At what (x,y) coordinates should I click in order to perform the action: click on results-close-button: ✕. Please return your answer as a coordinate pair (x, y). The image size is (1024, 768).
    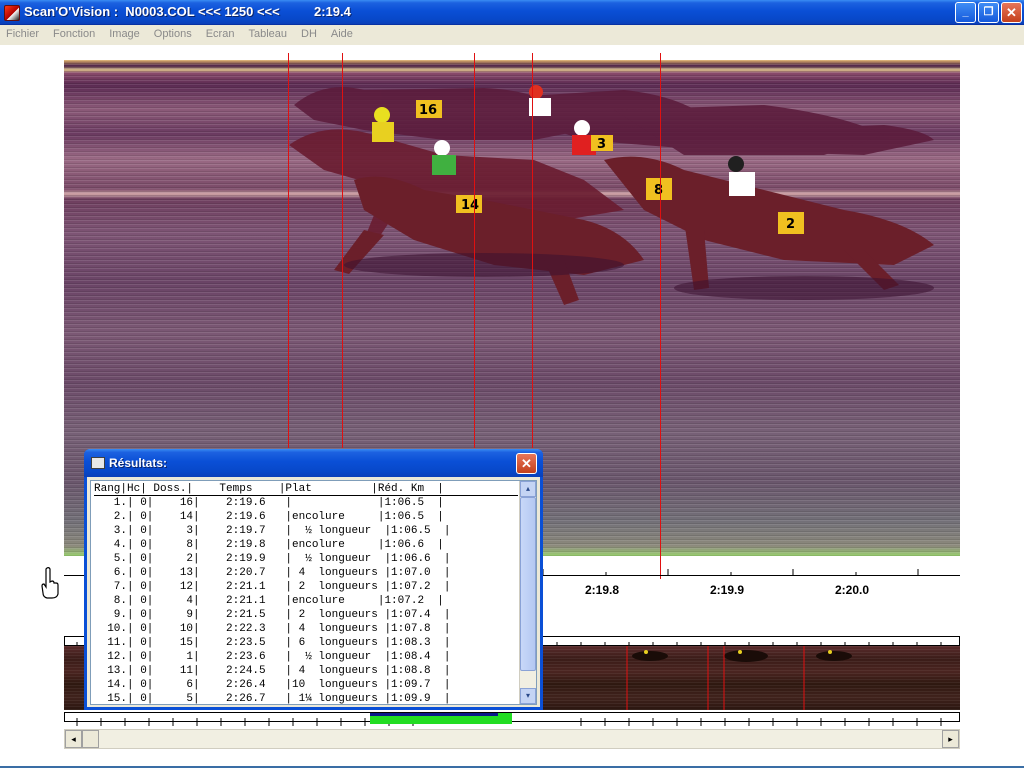
    Looking at the image, I should click on (526, 463).